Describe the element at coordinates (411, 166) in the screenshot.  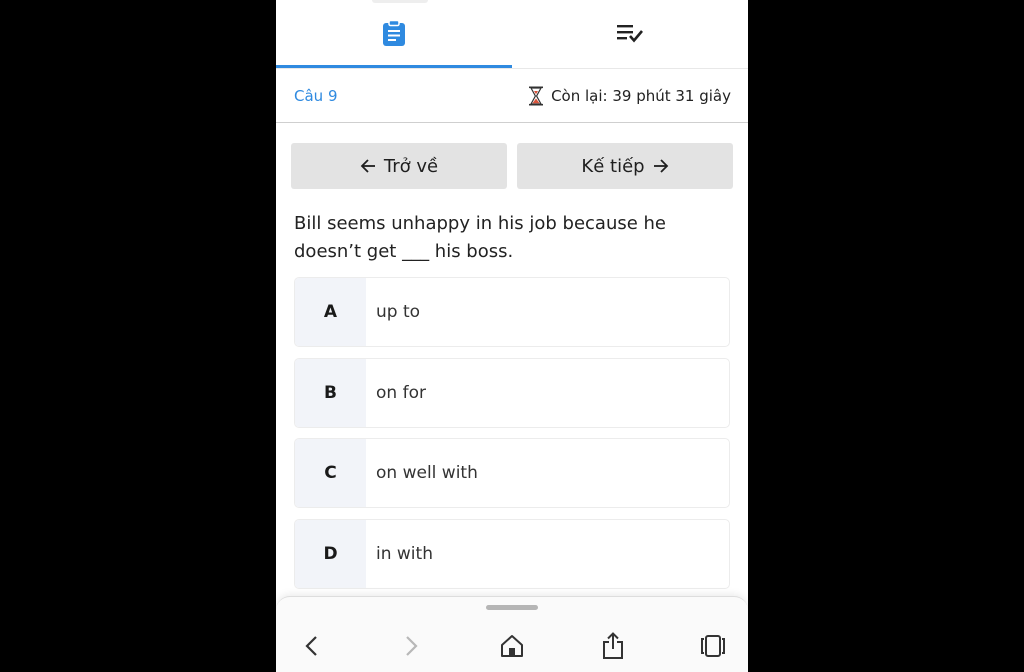
I see `back-button-label: Trở về` at that location.